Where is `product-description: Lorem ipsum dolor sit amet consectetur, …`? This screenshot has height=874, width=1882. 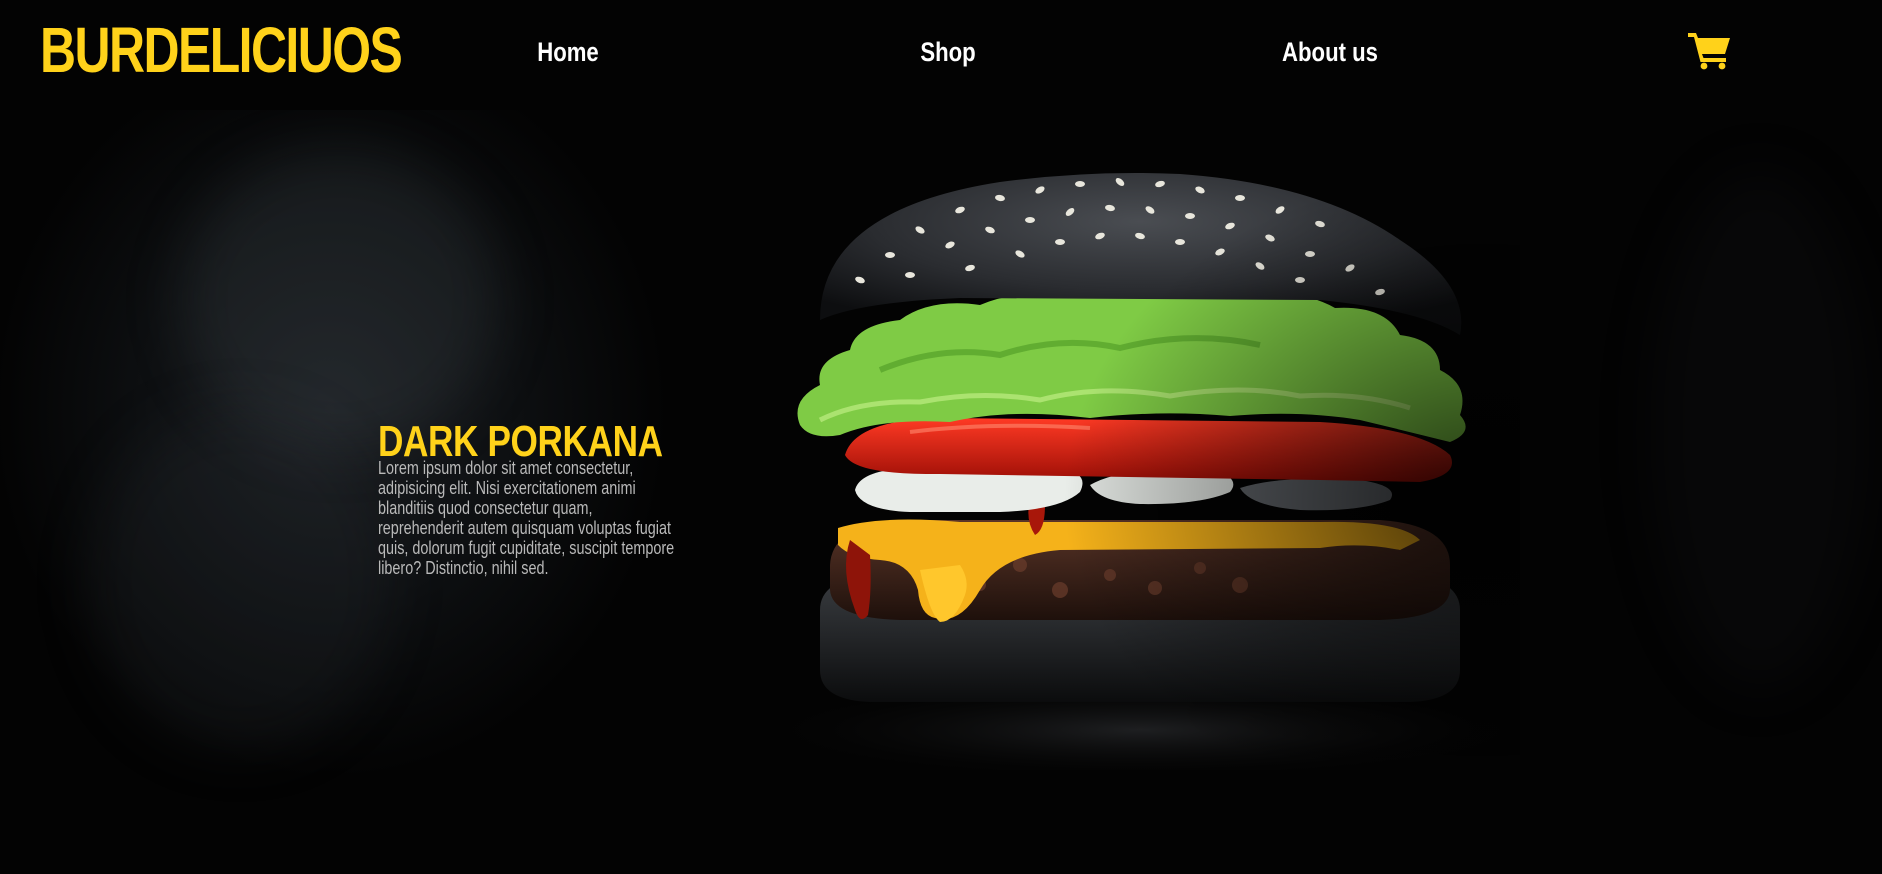 product-description: Lorem ipsum dolor sit amet consectetur, … is located at coordinates (526, 518).